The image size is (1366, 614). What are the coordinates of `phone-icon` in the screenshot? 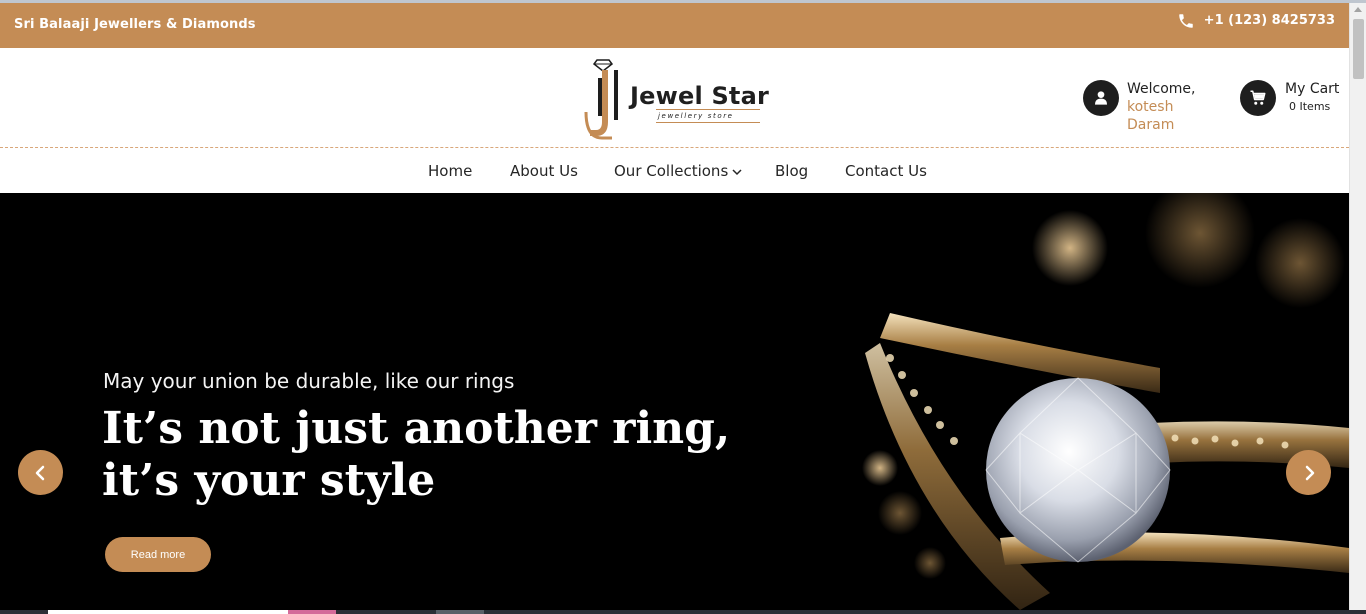 It's located at (1186, 21).